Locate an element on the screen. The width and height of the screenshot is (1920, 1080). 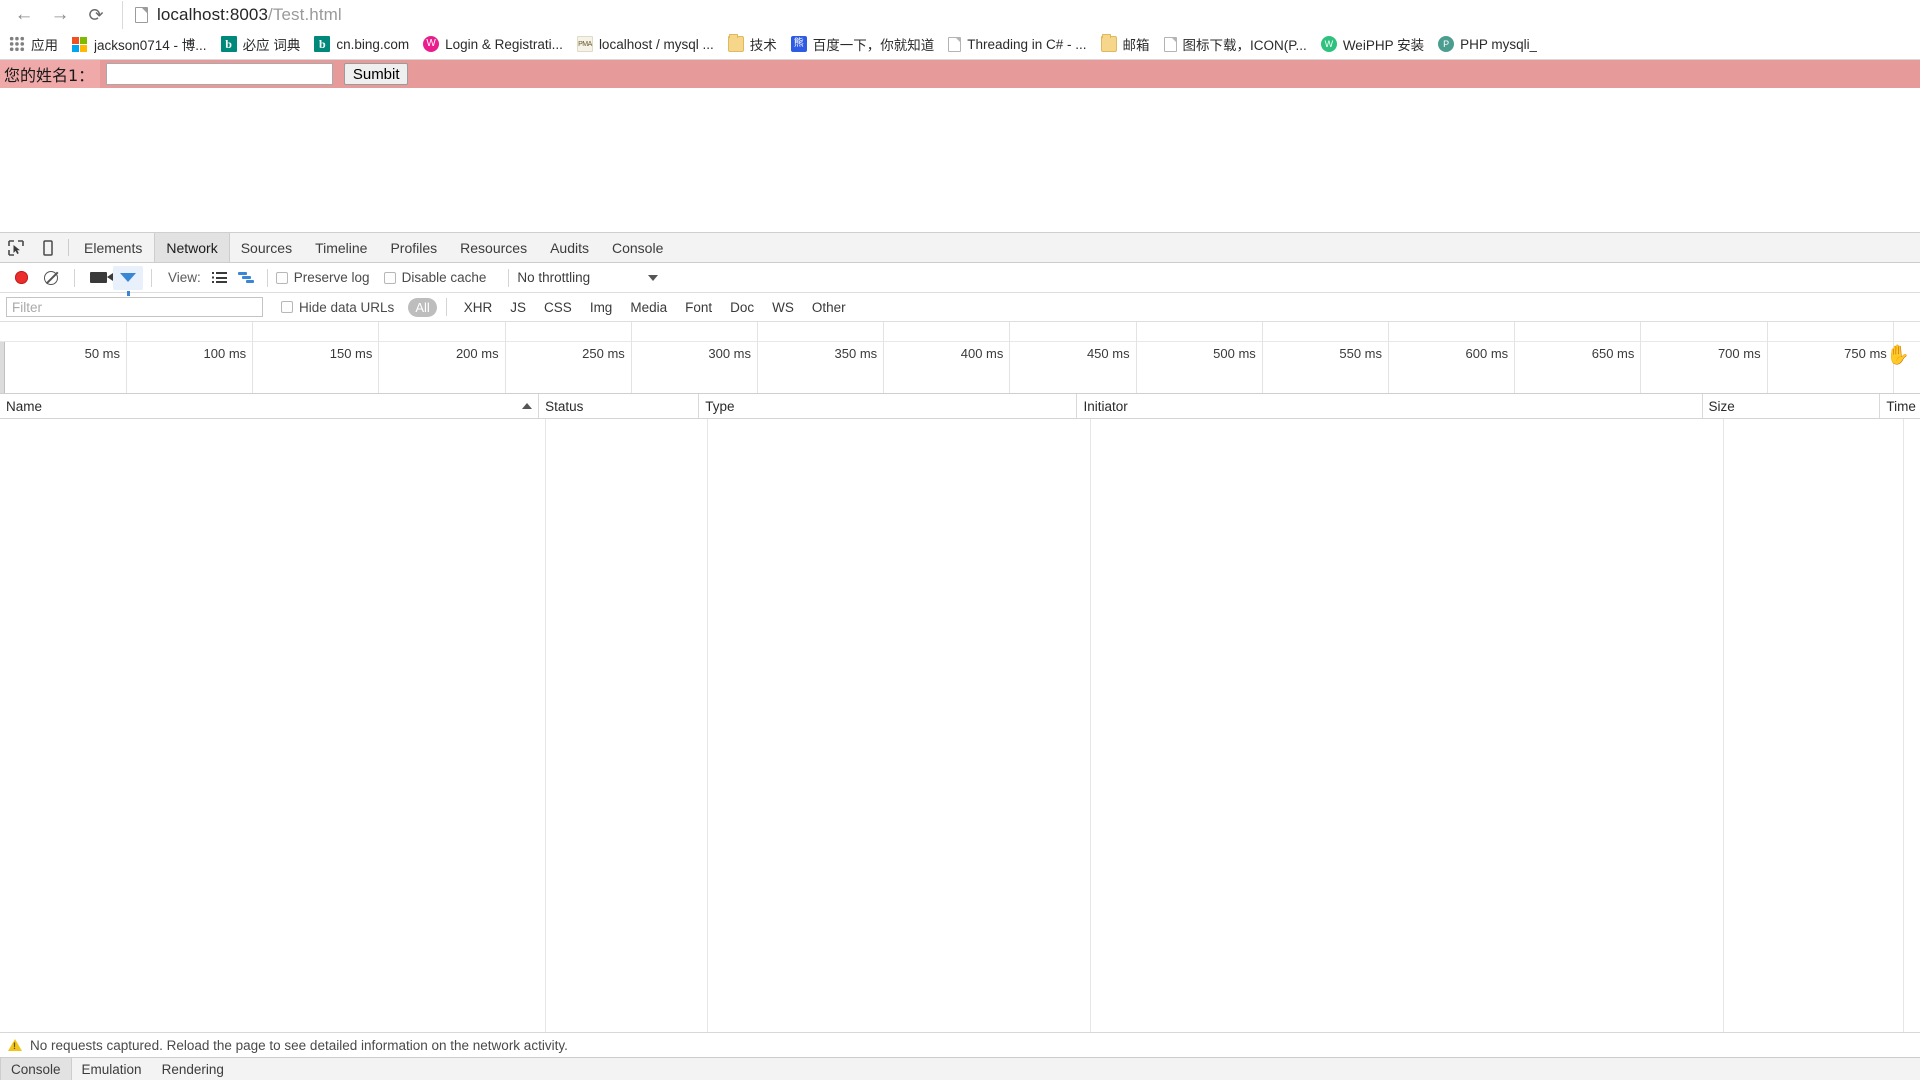
bookmark-cn-bing: b cn.bing.com is located at coordinates (361, 44).